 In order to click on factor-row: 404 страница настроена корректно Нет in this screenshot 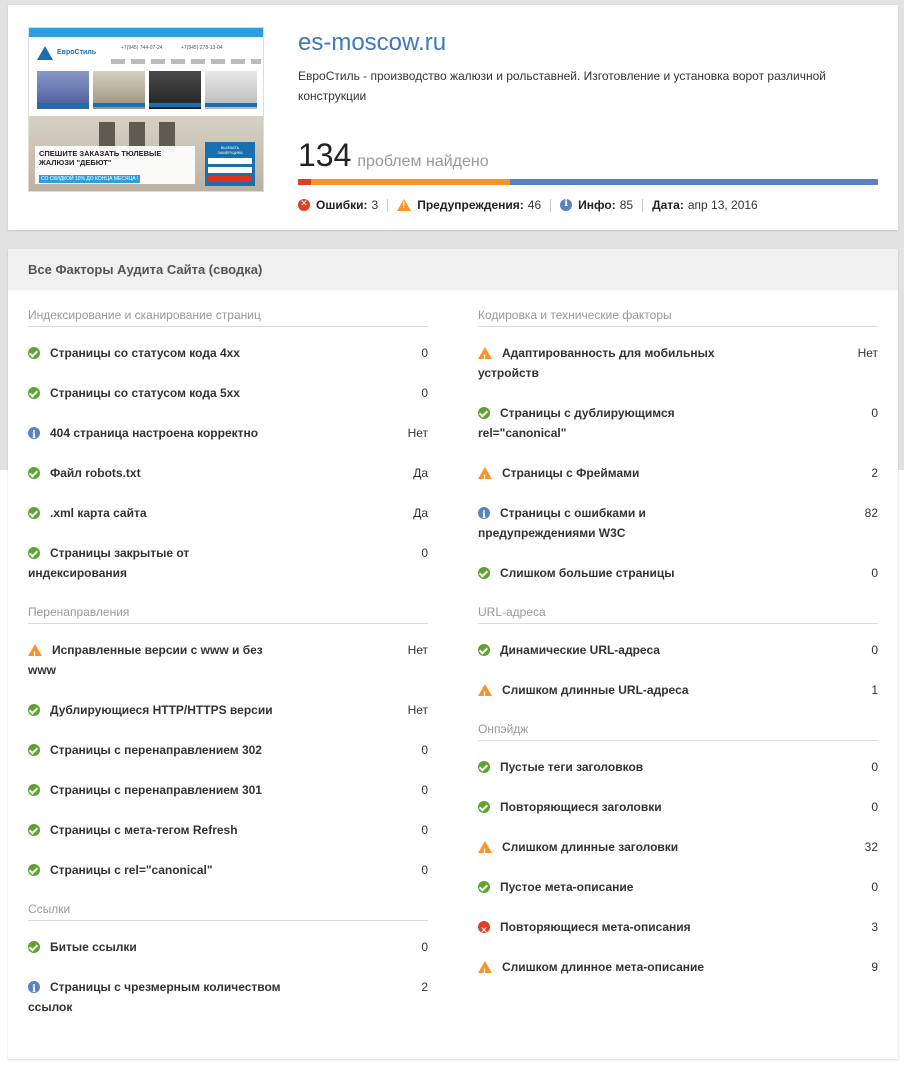, I will do `click(228, 427)`.